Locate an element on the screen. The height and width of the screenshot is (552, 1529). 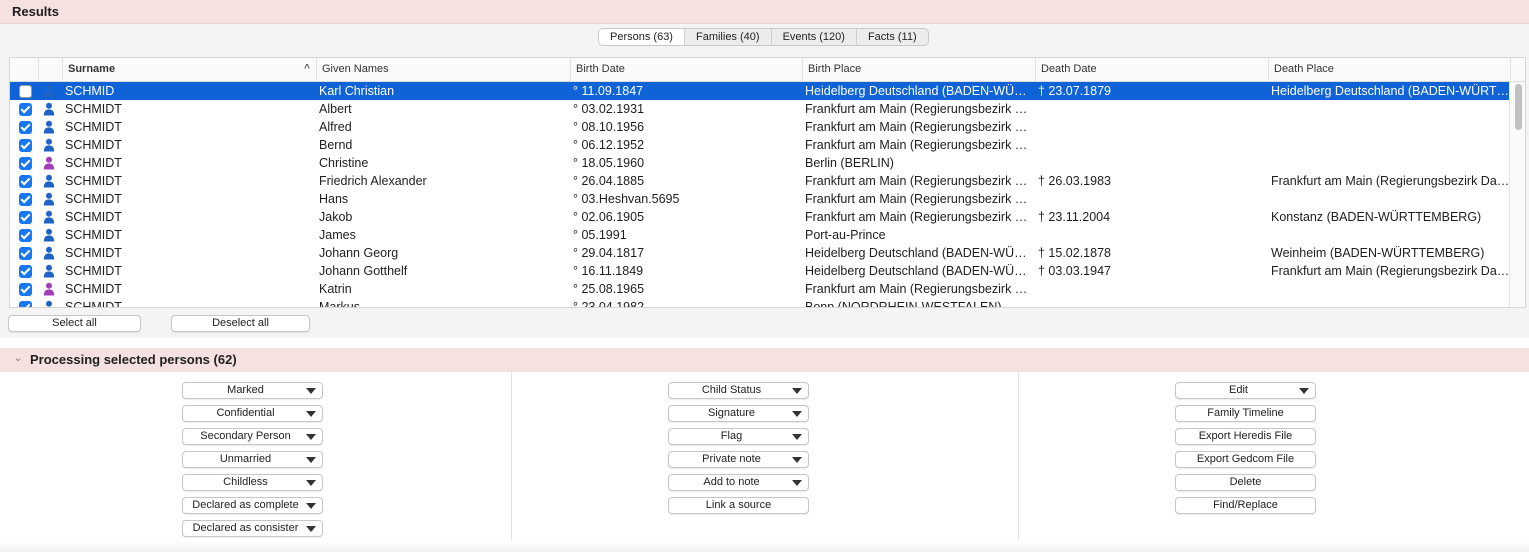
column-header-checkbox is located at coordinates (24, 69).